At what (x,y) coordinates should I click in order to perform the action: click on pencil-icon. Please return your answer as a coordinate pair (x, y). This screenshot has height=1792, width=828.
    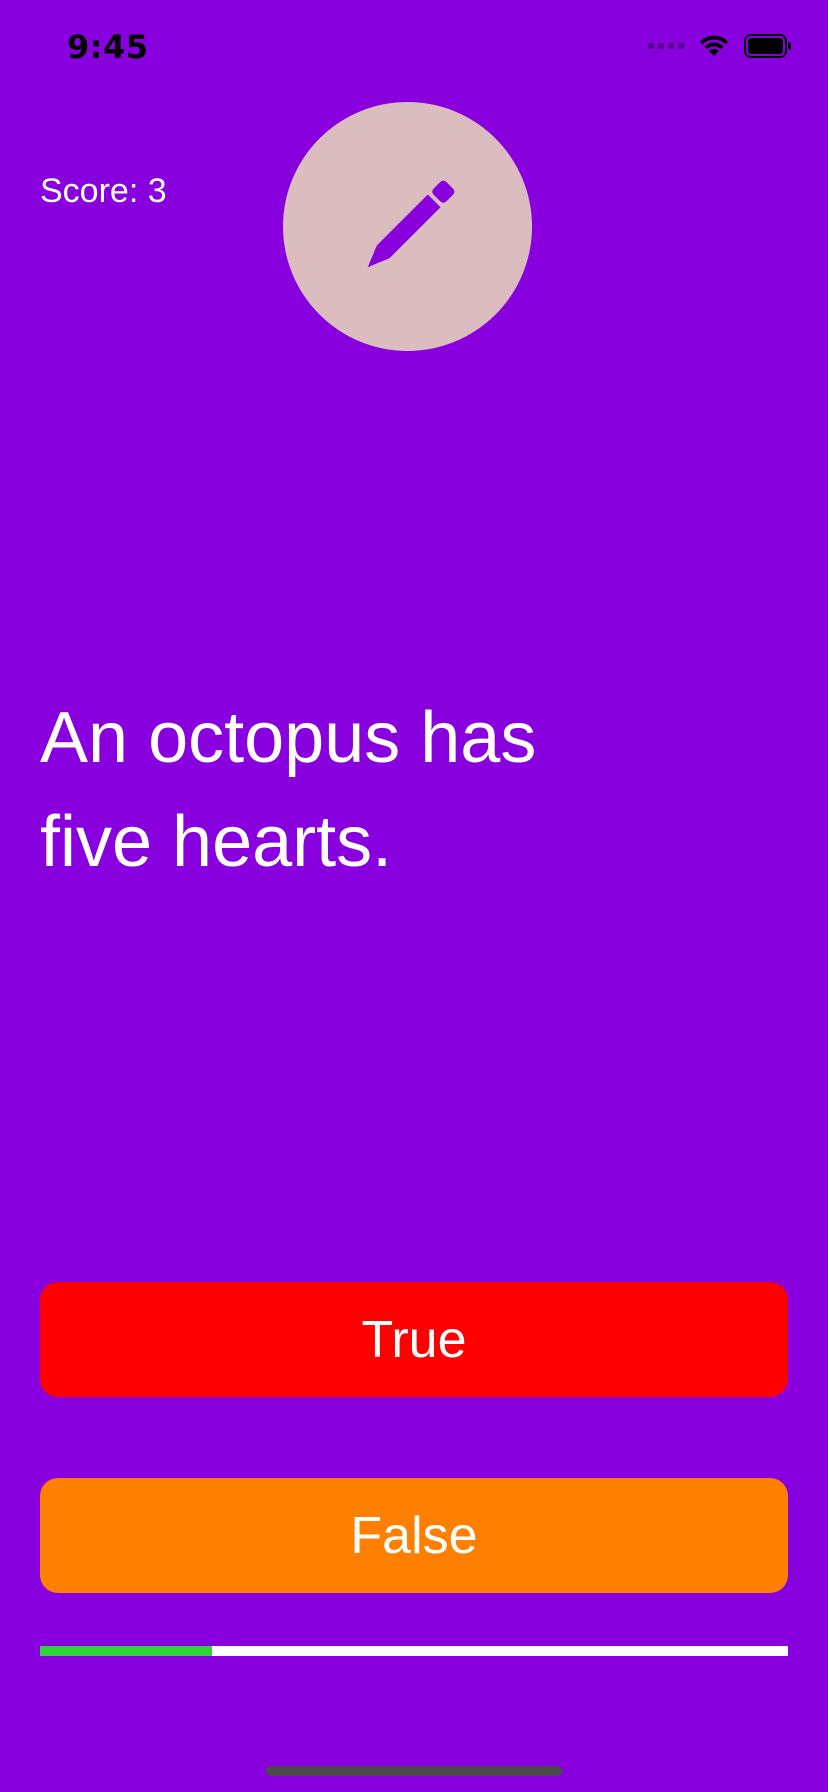
    Looking at the image, I should click on (410, 223).